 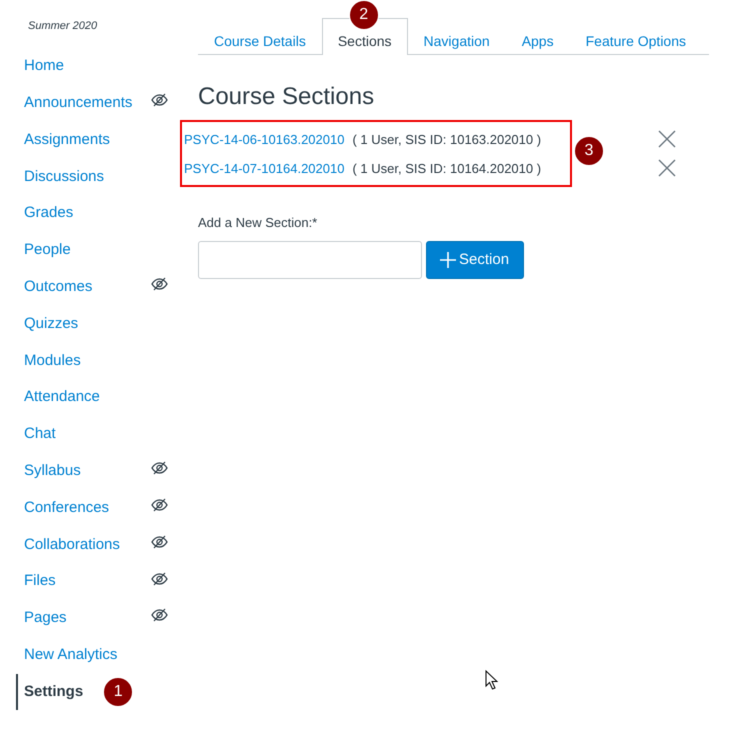 What do you see at coordinates (44, 66) in the screenshot?
I see `sidebar-link: Home` at bounding box center [44, 66].